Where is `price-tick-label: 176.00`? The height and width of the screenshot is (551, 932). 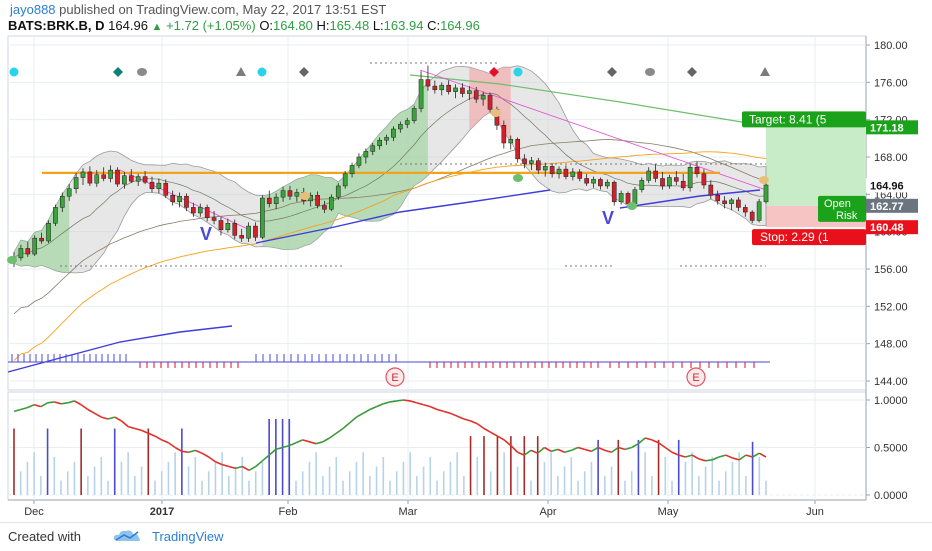 price-tick-label: 176.00 is located at coordinates (891, 83).